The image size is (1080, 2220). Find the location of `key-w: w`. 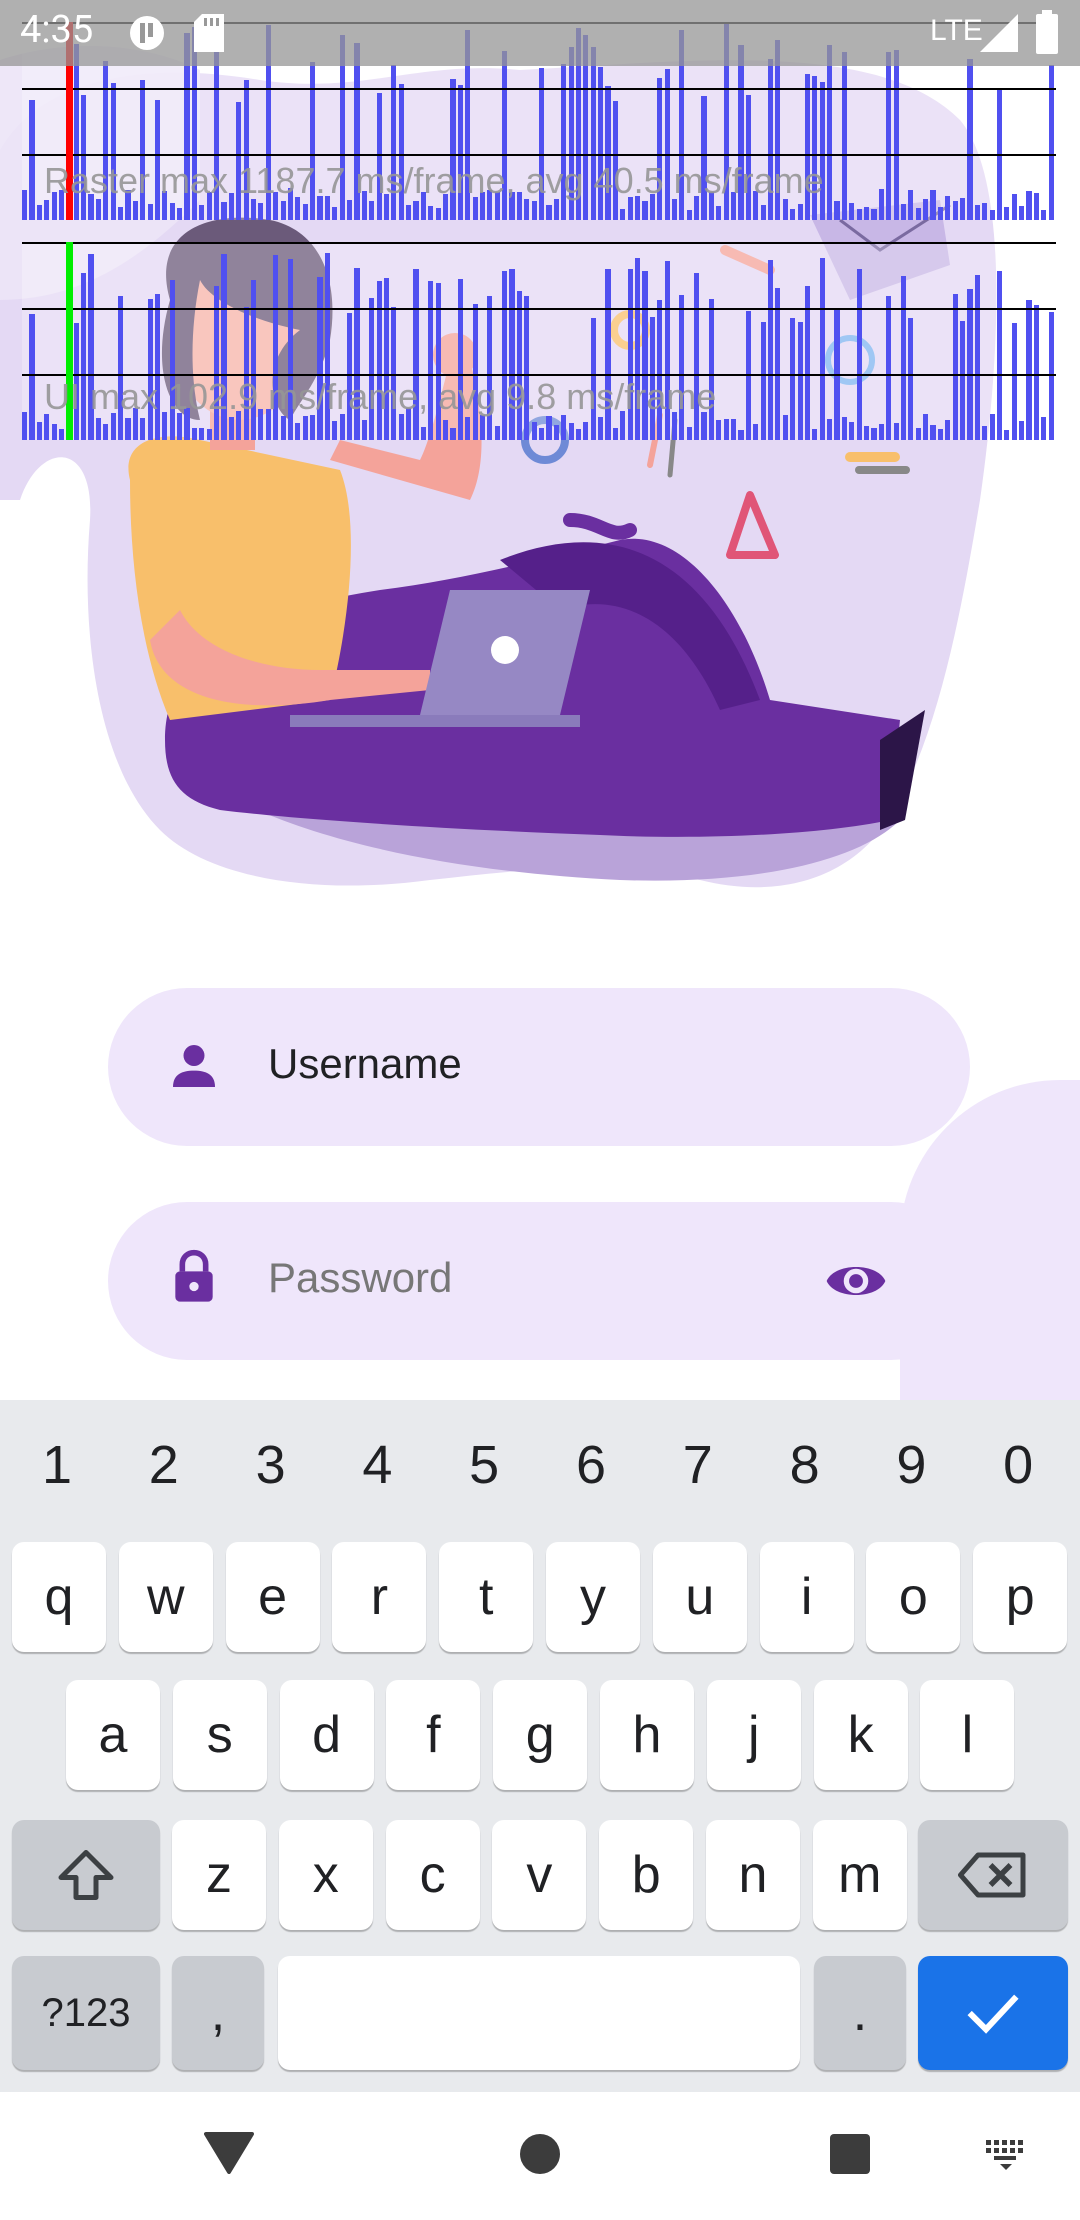

key-w: w is located at coordinates (165, 1597).